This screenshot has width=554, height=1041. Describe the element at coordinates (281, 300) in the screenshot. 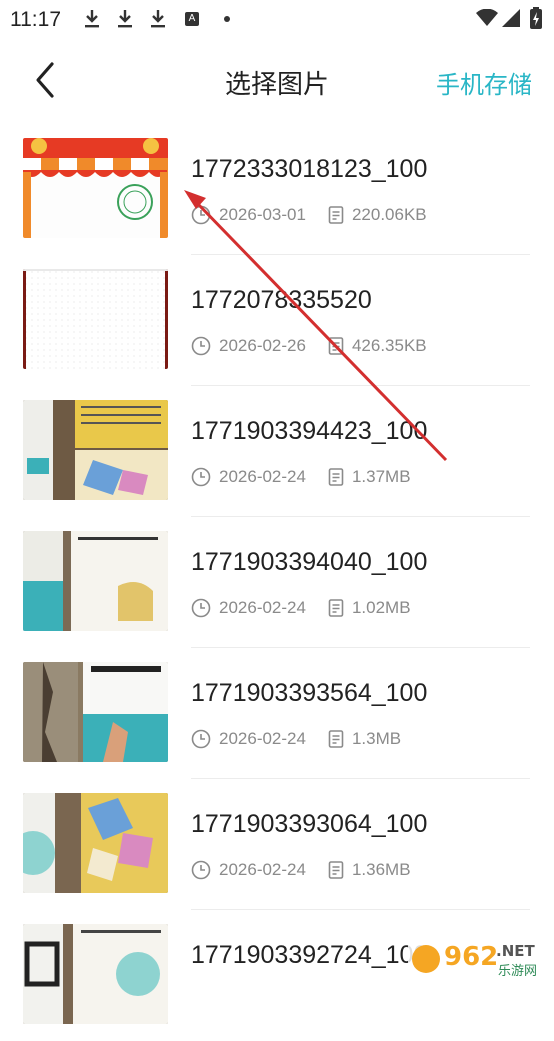

I see `file-name: 1772078335520` at that location.